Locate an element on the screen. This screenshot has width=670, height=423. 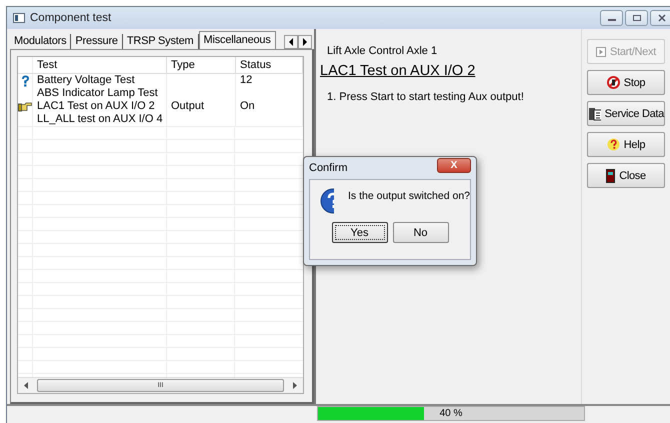
dialog-close-button: X is located at coordinates (454, 165).